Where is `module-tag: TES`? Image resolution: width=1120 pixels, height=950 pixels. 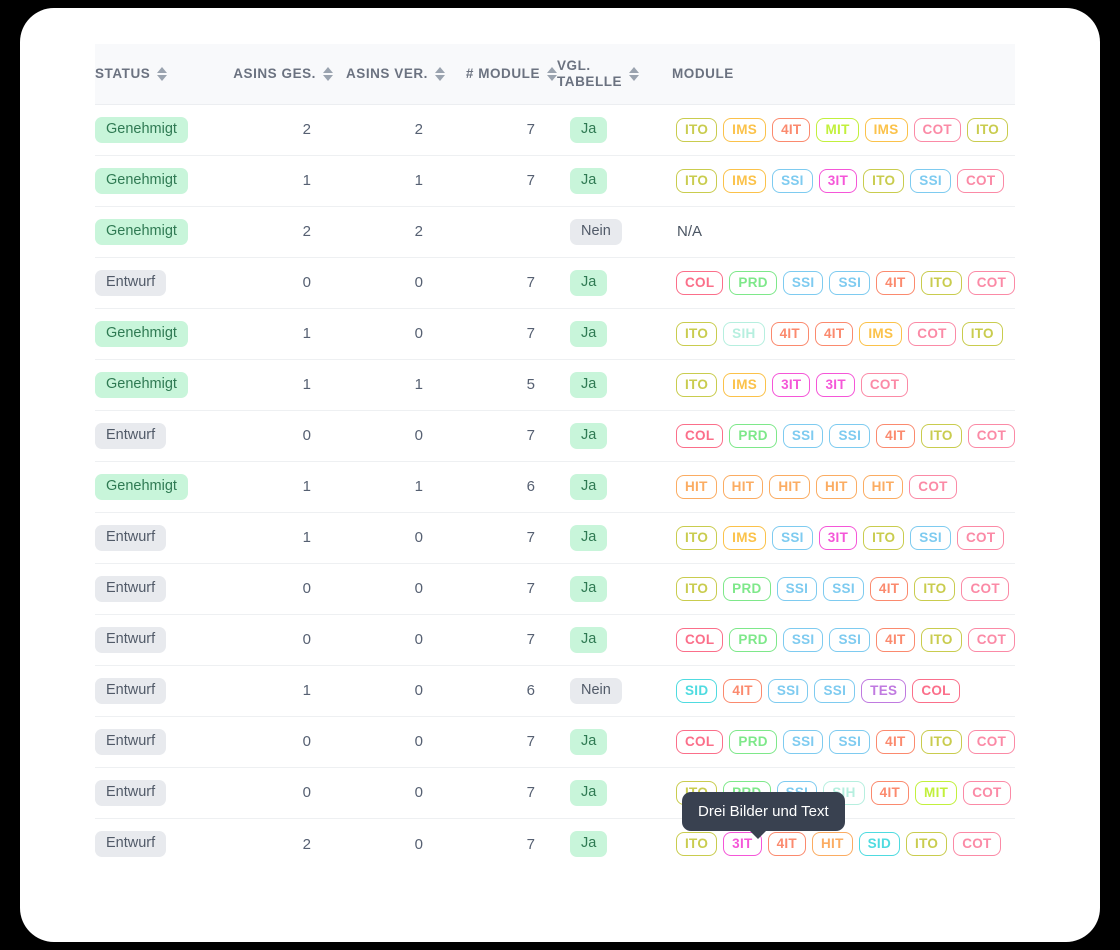 module-tag: TES is located at coordinates (884, 690).